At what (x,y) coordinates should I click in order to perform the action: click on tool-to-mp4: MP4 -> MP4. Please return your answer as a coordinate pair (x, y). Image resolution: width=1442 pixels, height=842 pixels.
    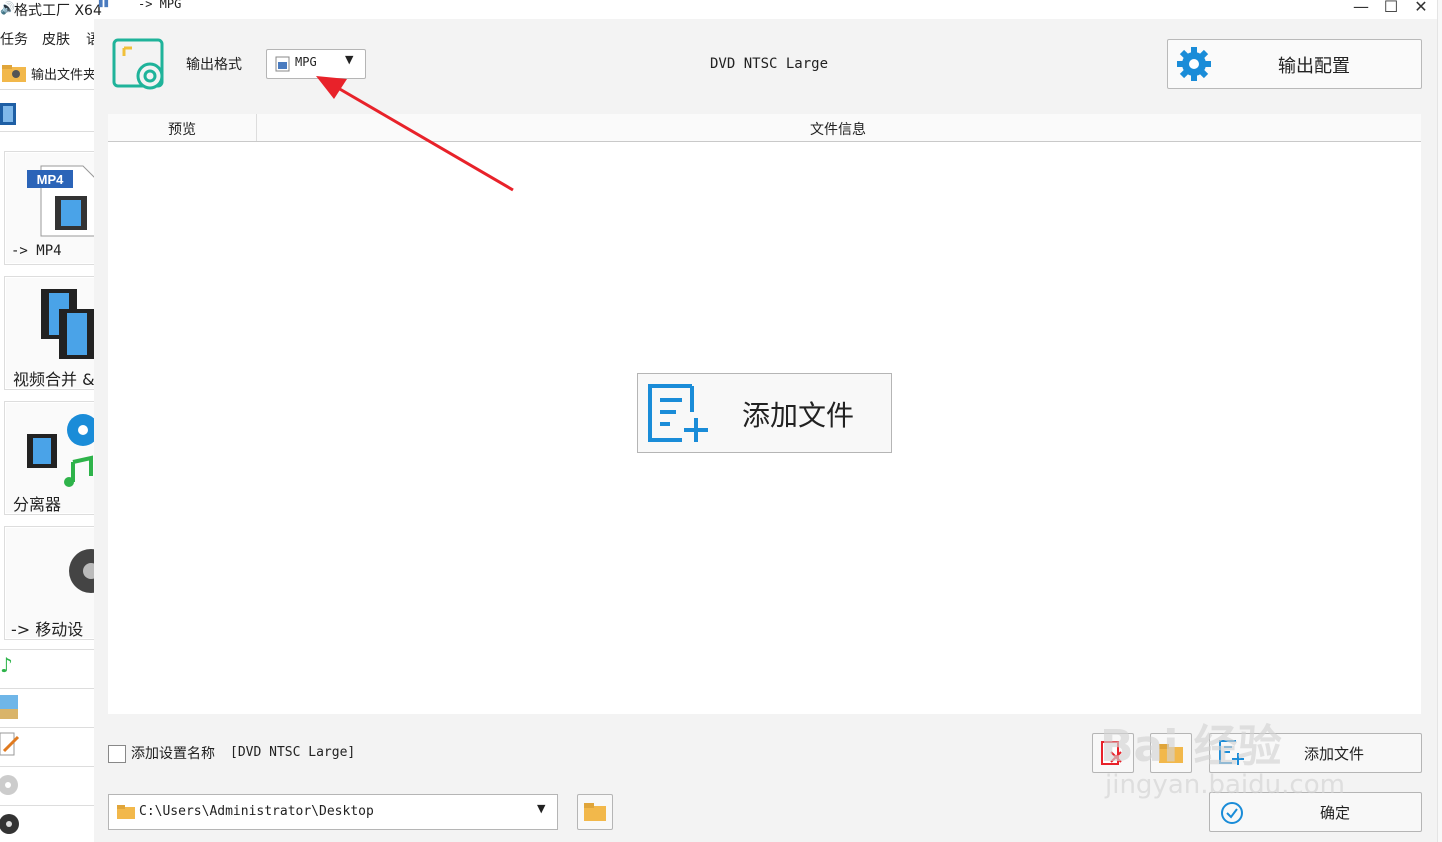
    Looking at the image, I should click on (49, 208).